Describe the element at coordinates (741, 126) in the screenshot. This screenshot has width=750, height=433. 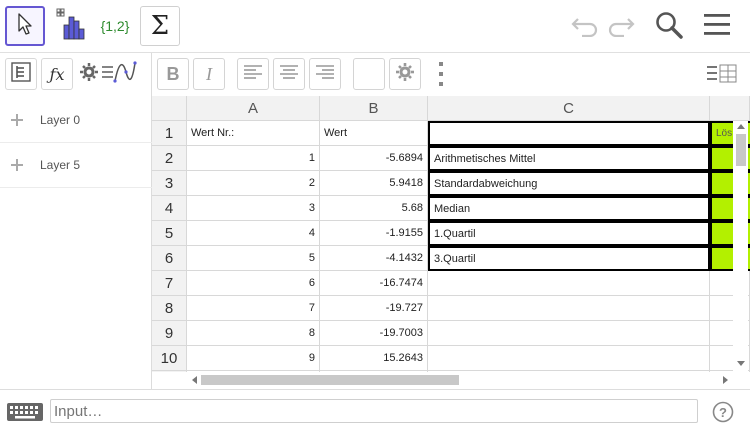
I see `scroll-up-arrow-icon` at that location.